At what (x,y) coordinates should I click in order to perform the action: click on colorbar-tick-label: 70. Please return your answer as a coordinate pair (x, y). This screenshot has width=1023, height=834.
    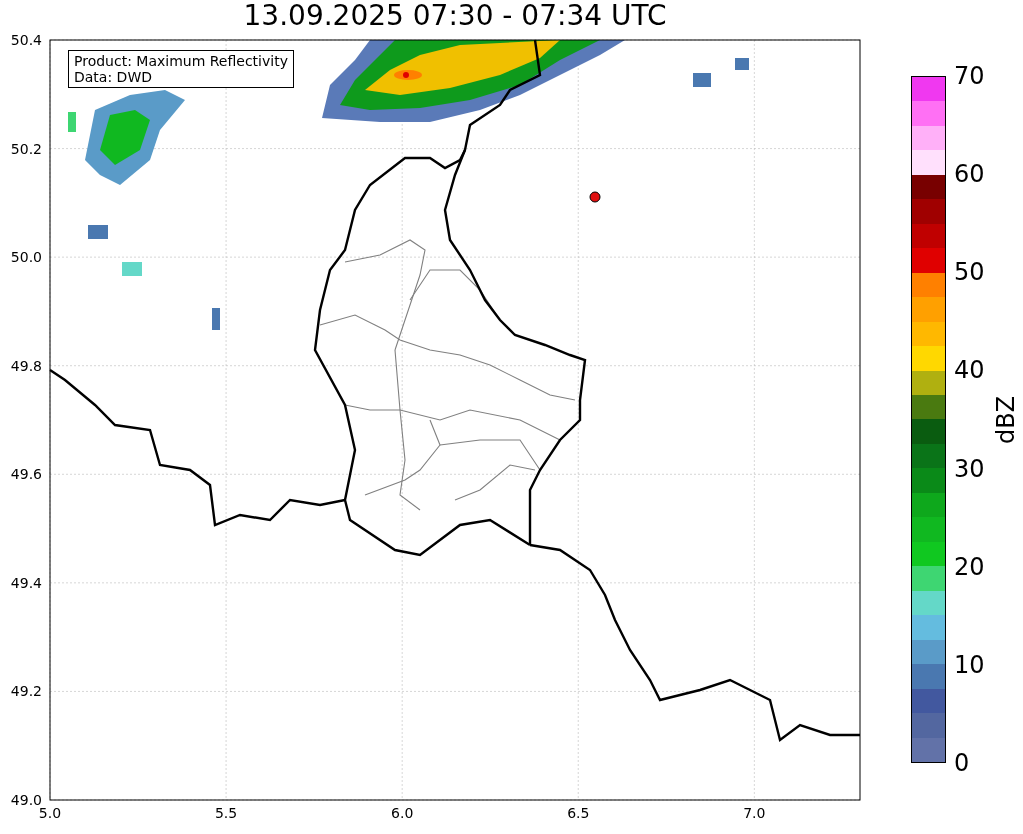
    Looking at the image, I should click on (969, 76).